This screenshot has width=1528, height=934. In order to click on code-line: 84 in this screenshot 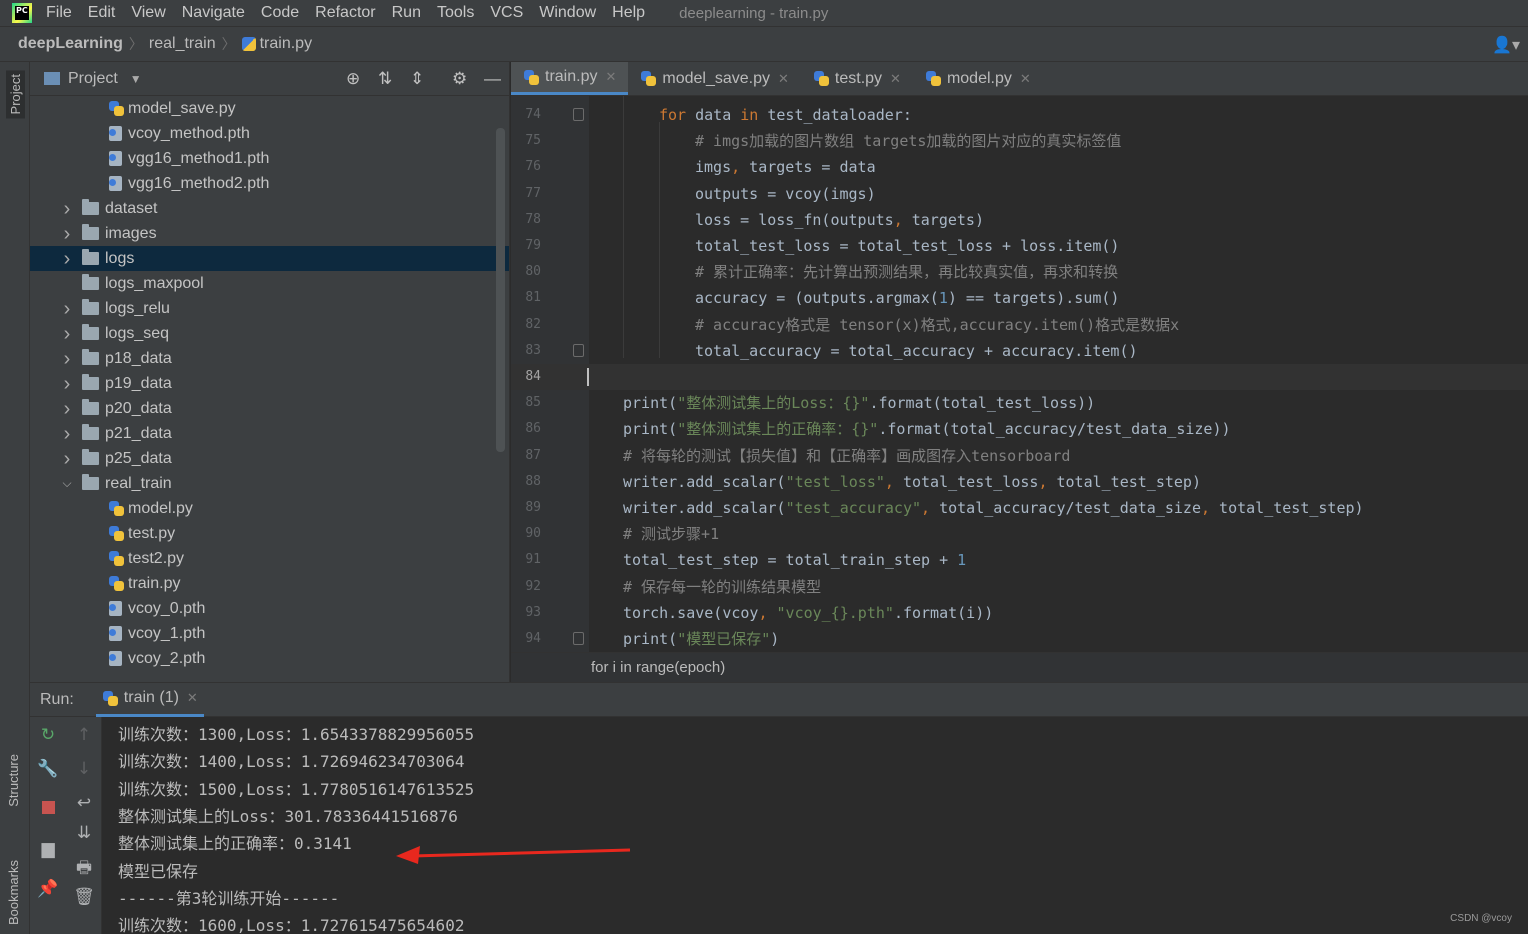, I will do `click(1019, 377)`.